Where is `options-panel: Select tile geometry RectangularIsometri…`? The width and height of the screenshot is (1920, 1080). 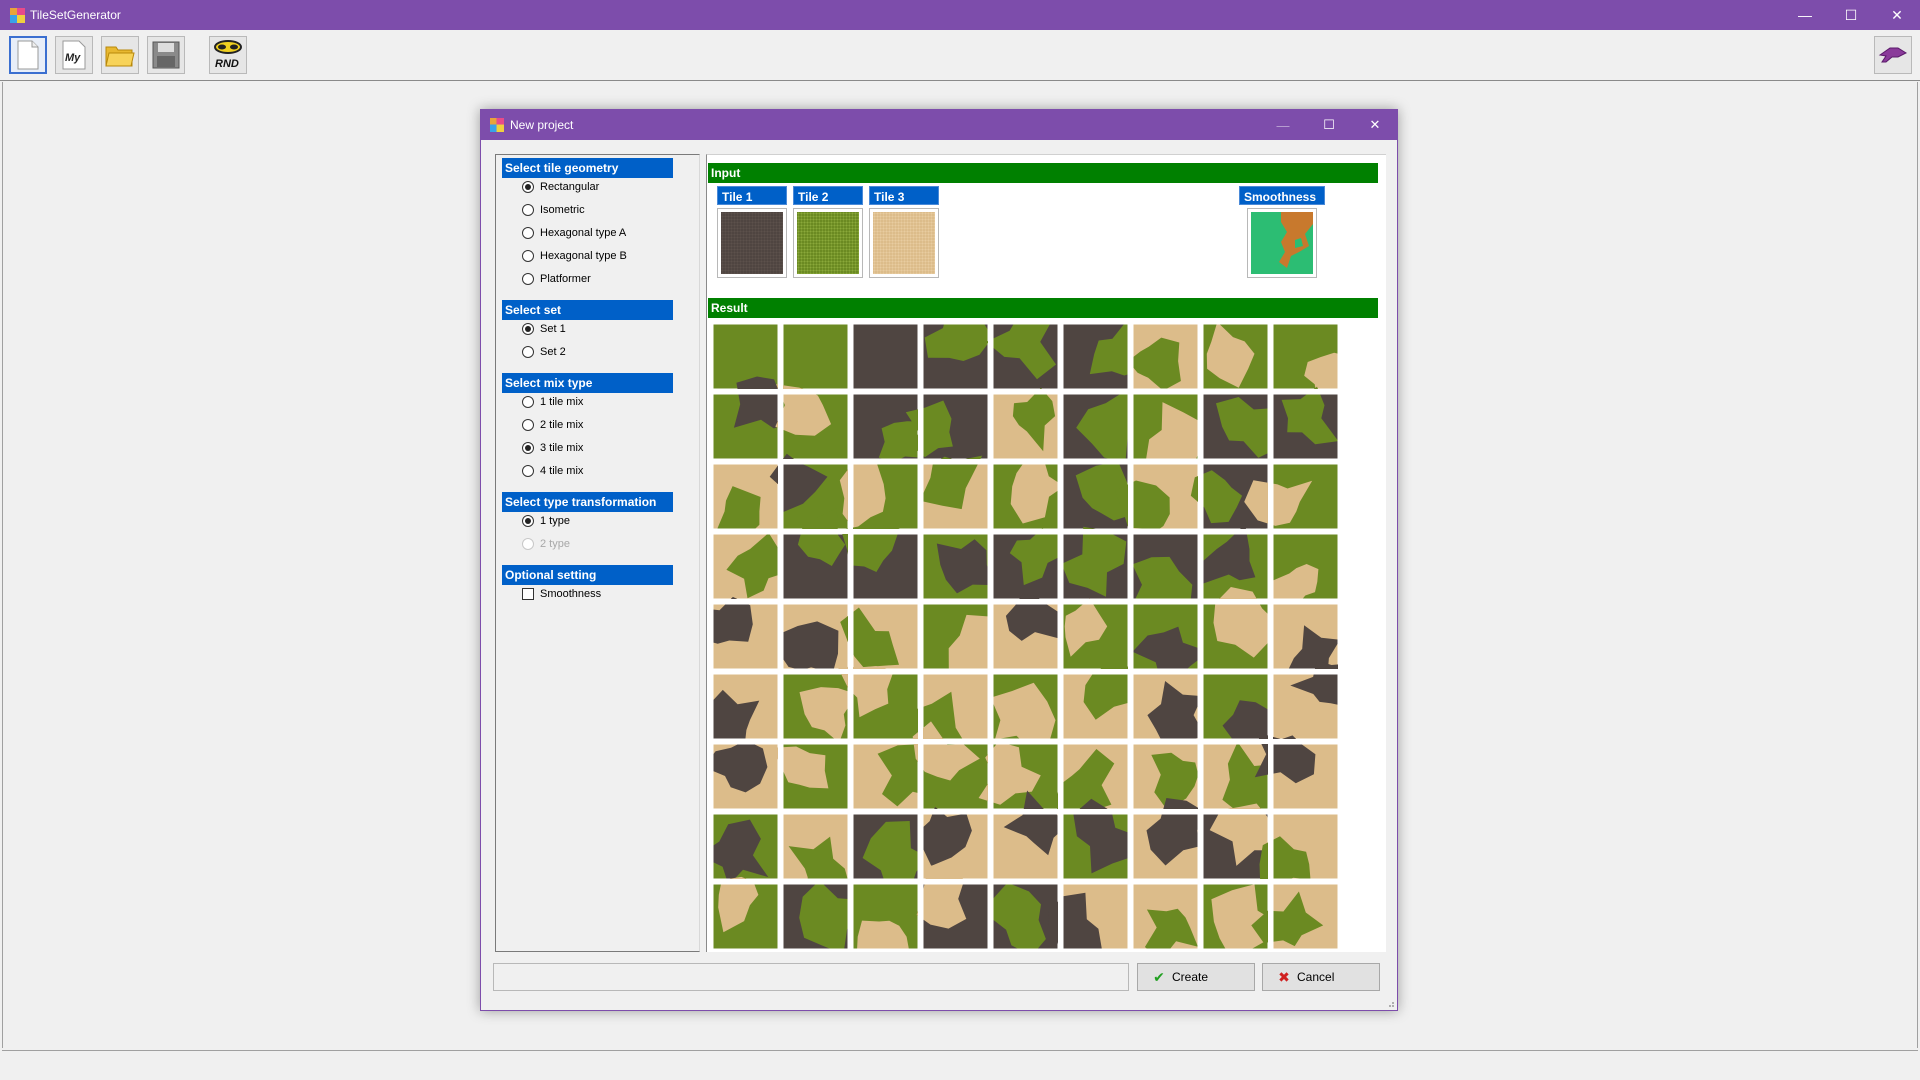 options-panel: Select tile geometry RectangularIsometri… is located at coordinates (597, 553).